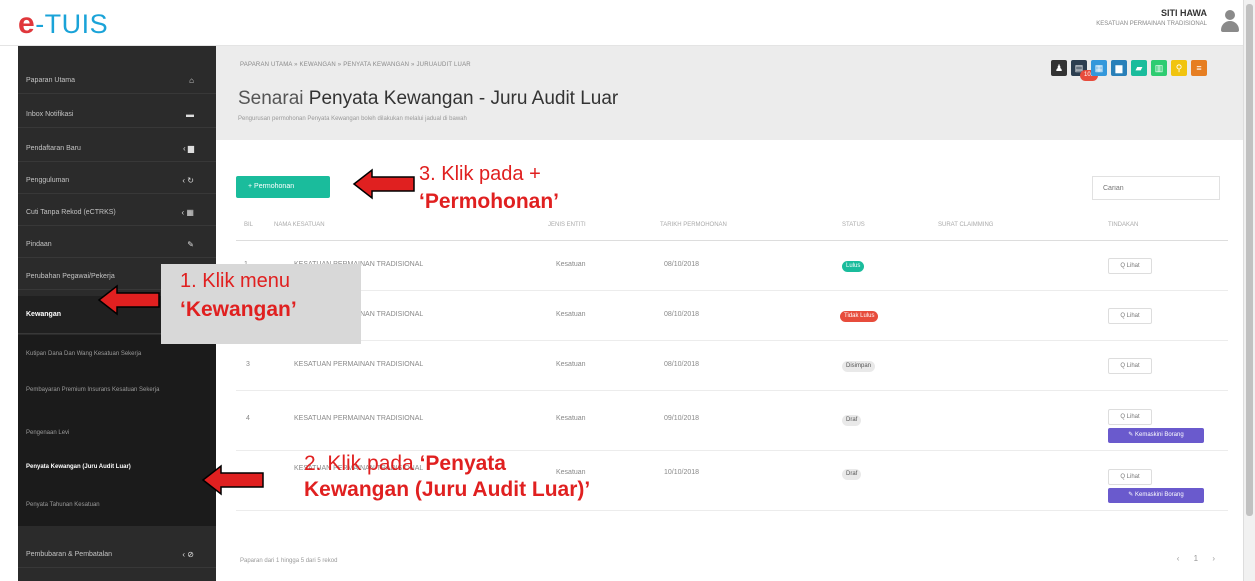 Image resolution: width=1255 pixels, height=581 pixels. What do you see at coordinates (1230, 22) in the screenshot?
I see `user-avatar-icon` at bounding box center [1230, 22].